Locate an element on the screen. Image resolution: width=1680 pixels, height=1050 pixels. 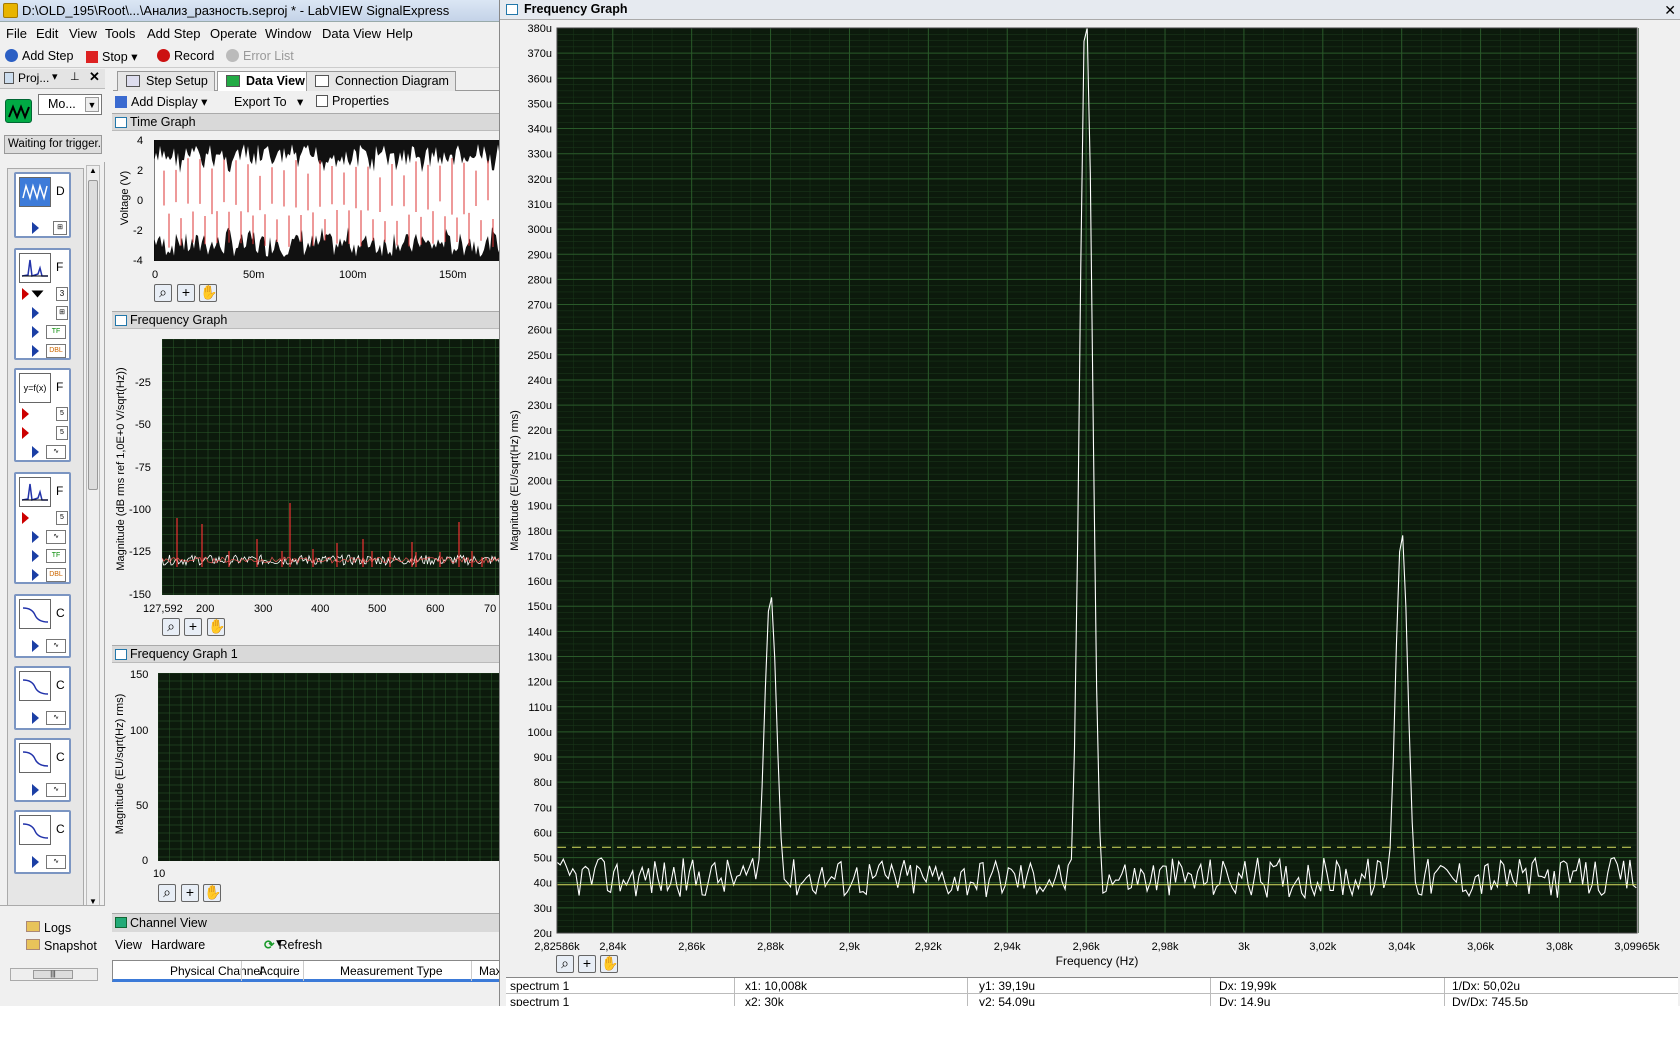
frequency-graph-header: Frequency Graph is located at coordinates (305, 320).